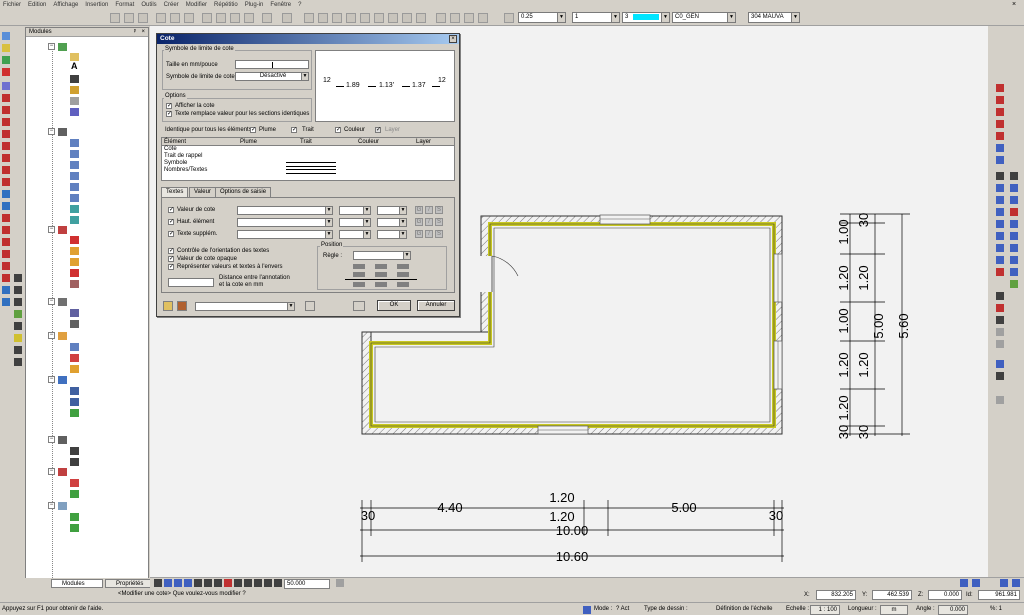 This screenshot has height=615, width=1024. What do you see at coordinates (124, 5) in the screenshot?
I see `menu-item: Format` at bounding box center [124, 5].